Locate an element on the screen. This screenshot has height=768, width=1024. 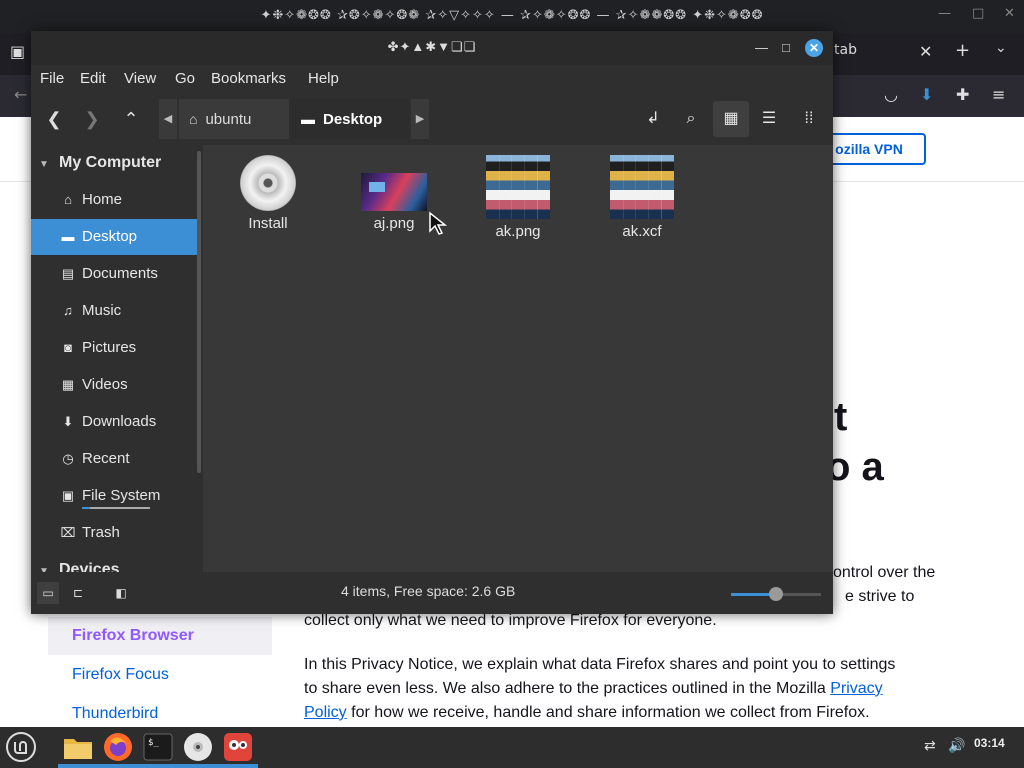
tab-manager-icon: ▣ is located at coordinates (17, 51).